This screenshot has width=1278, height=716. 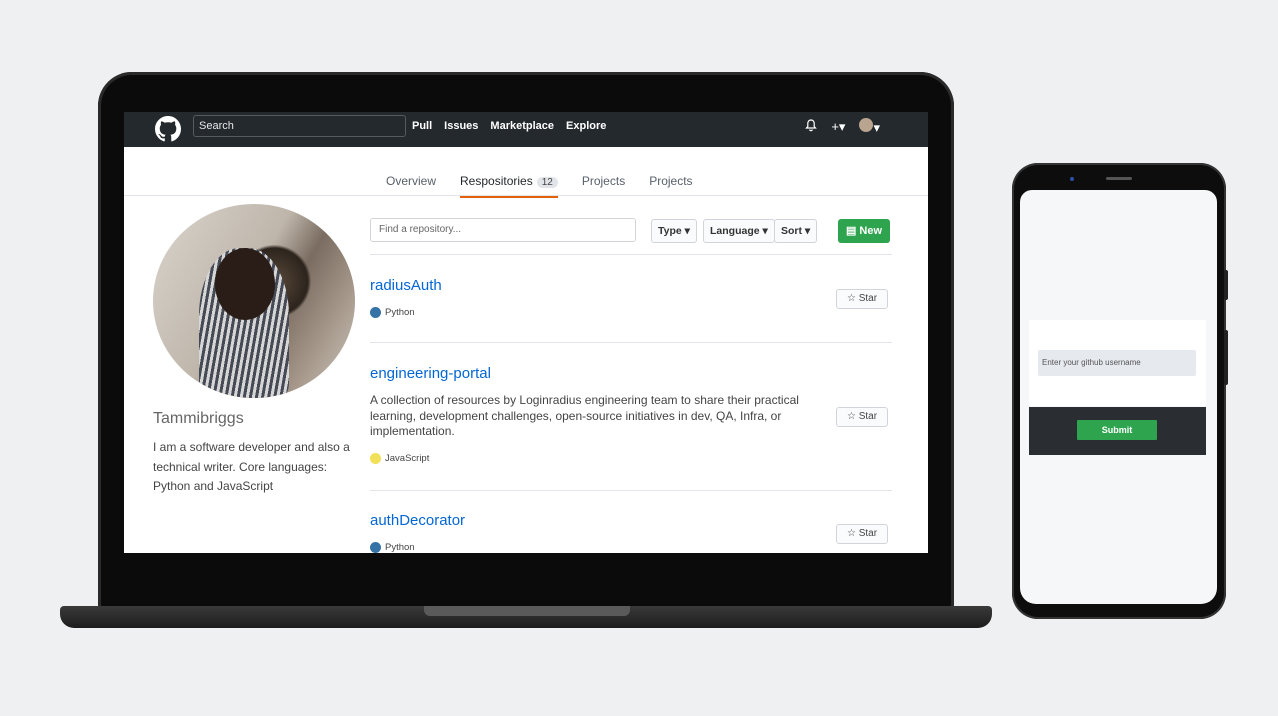 I want to click on new-repo-button: ▤ New, so click(x=864, y=231).